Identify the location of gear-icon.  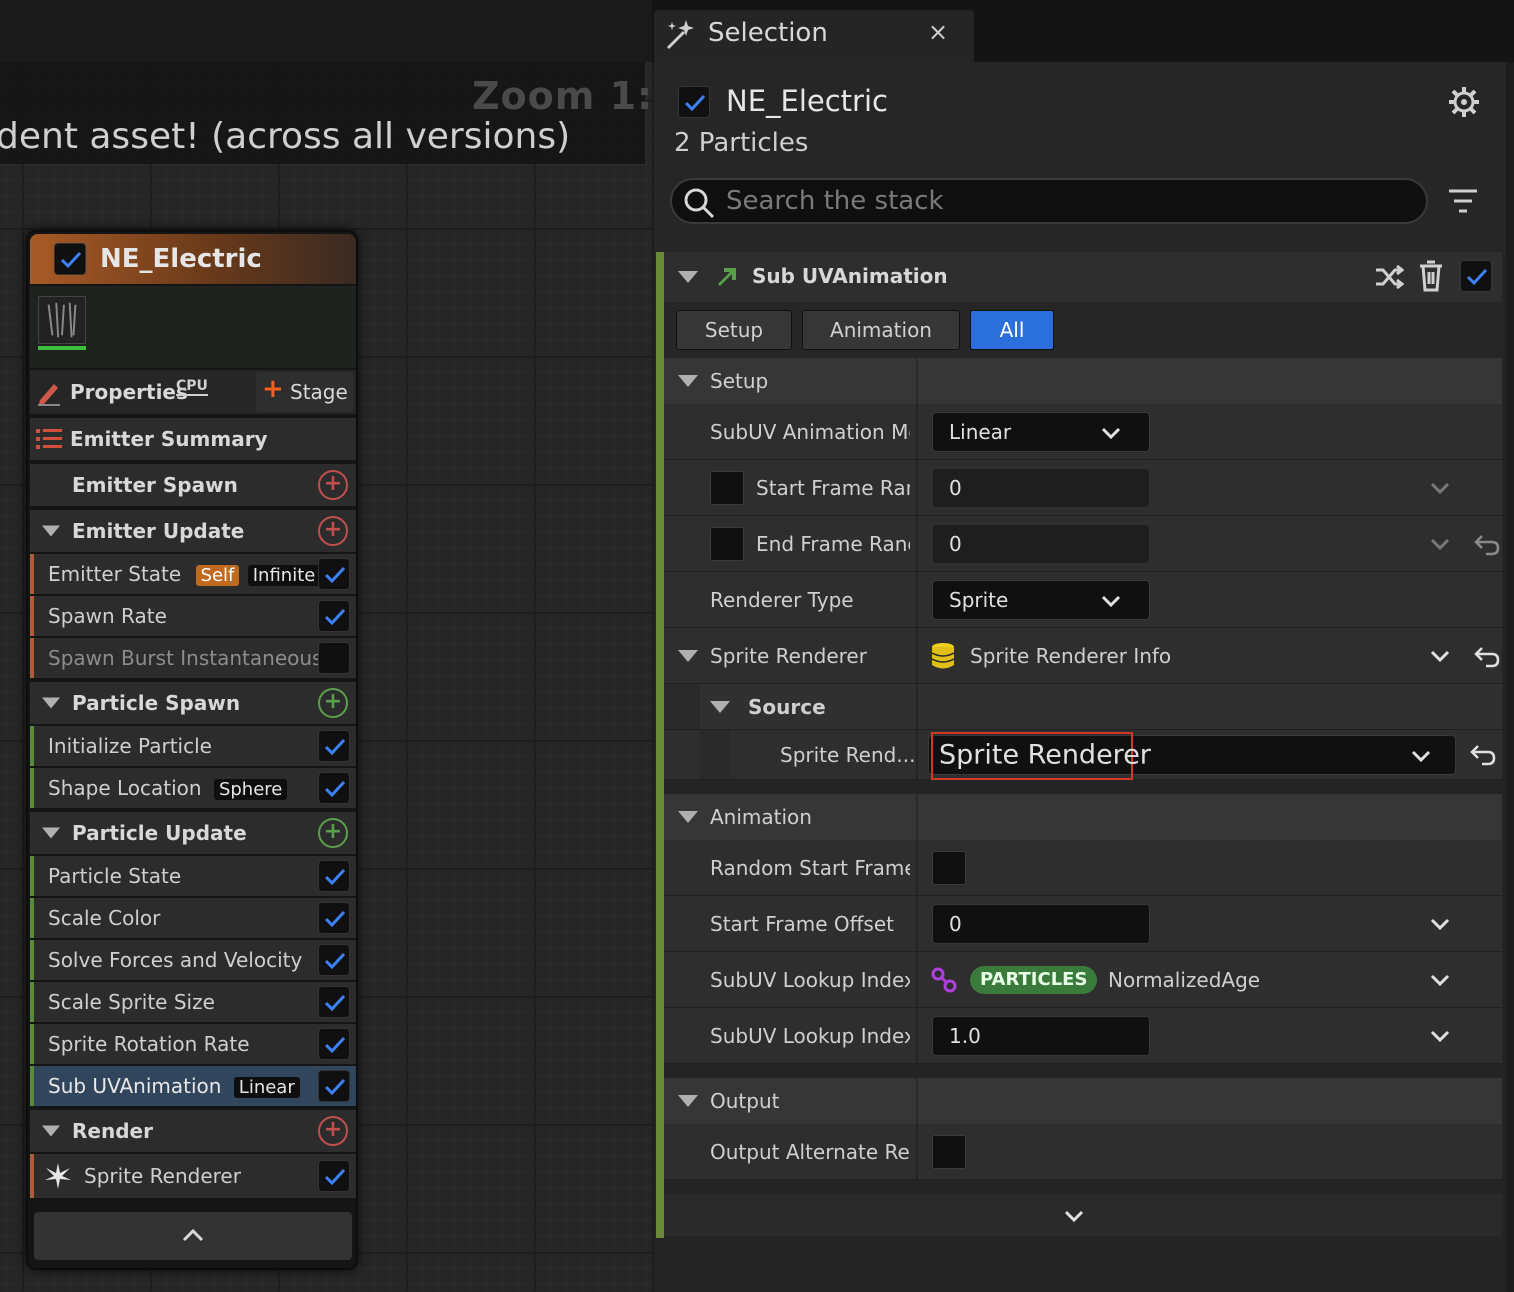
(1464, 102).